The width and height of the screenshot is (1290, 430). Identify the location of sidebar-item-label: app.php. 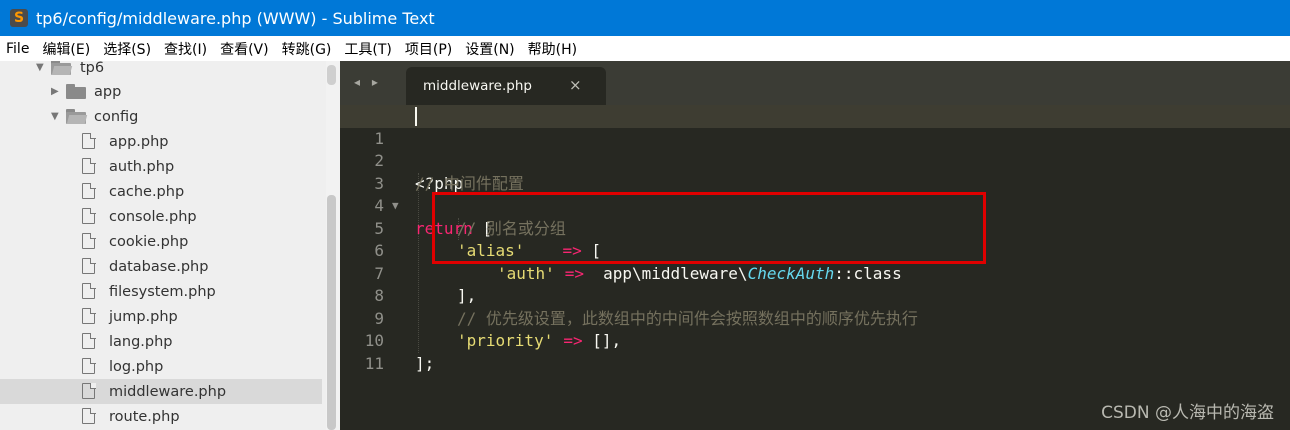
(139, 141).